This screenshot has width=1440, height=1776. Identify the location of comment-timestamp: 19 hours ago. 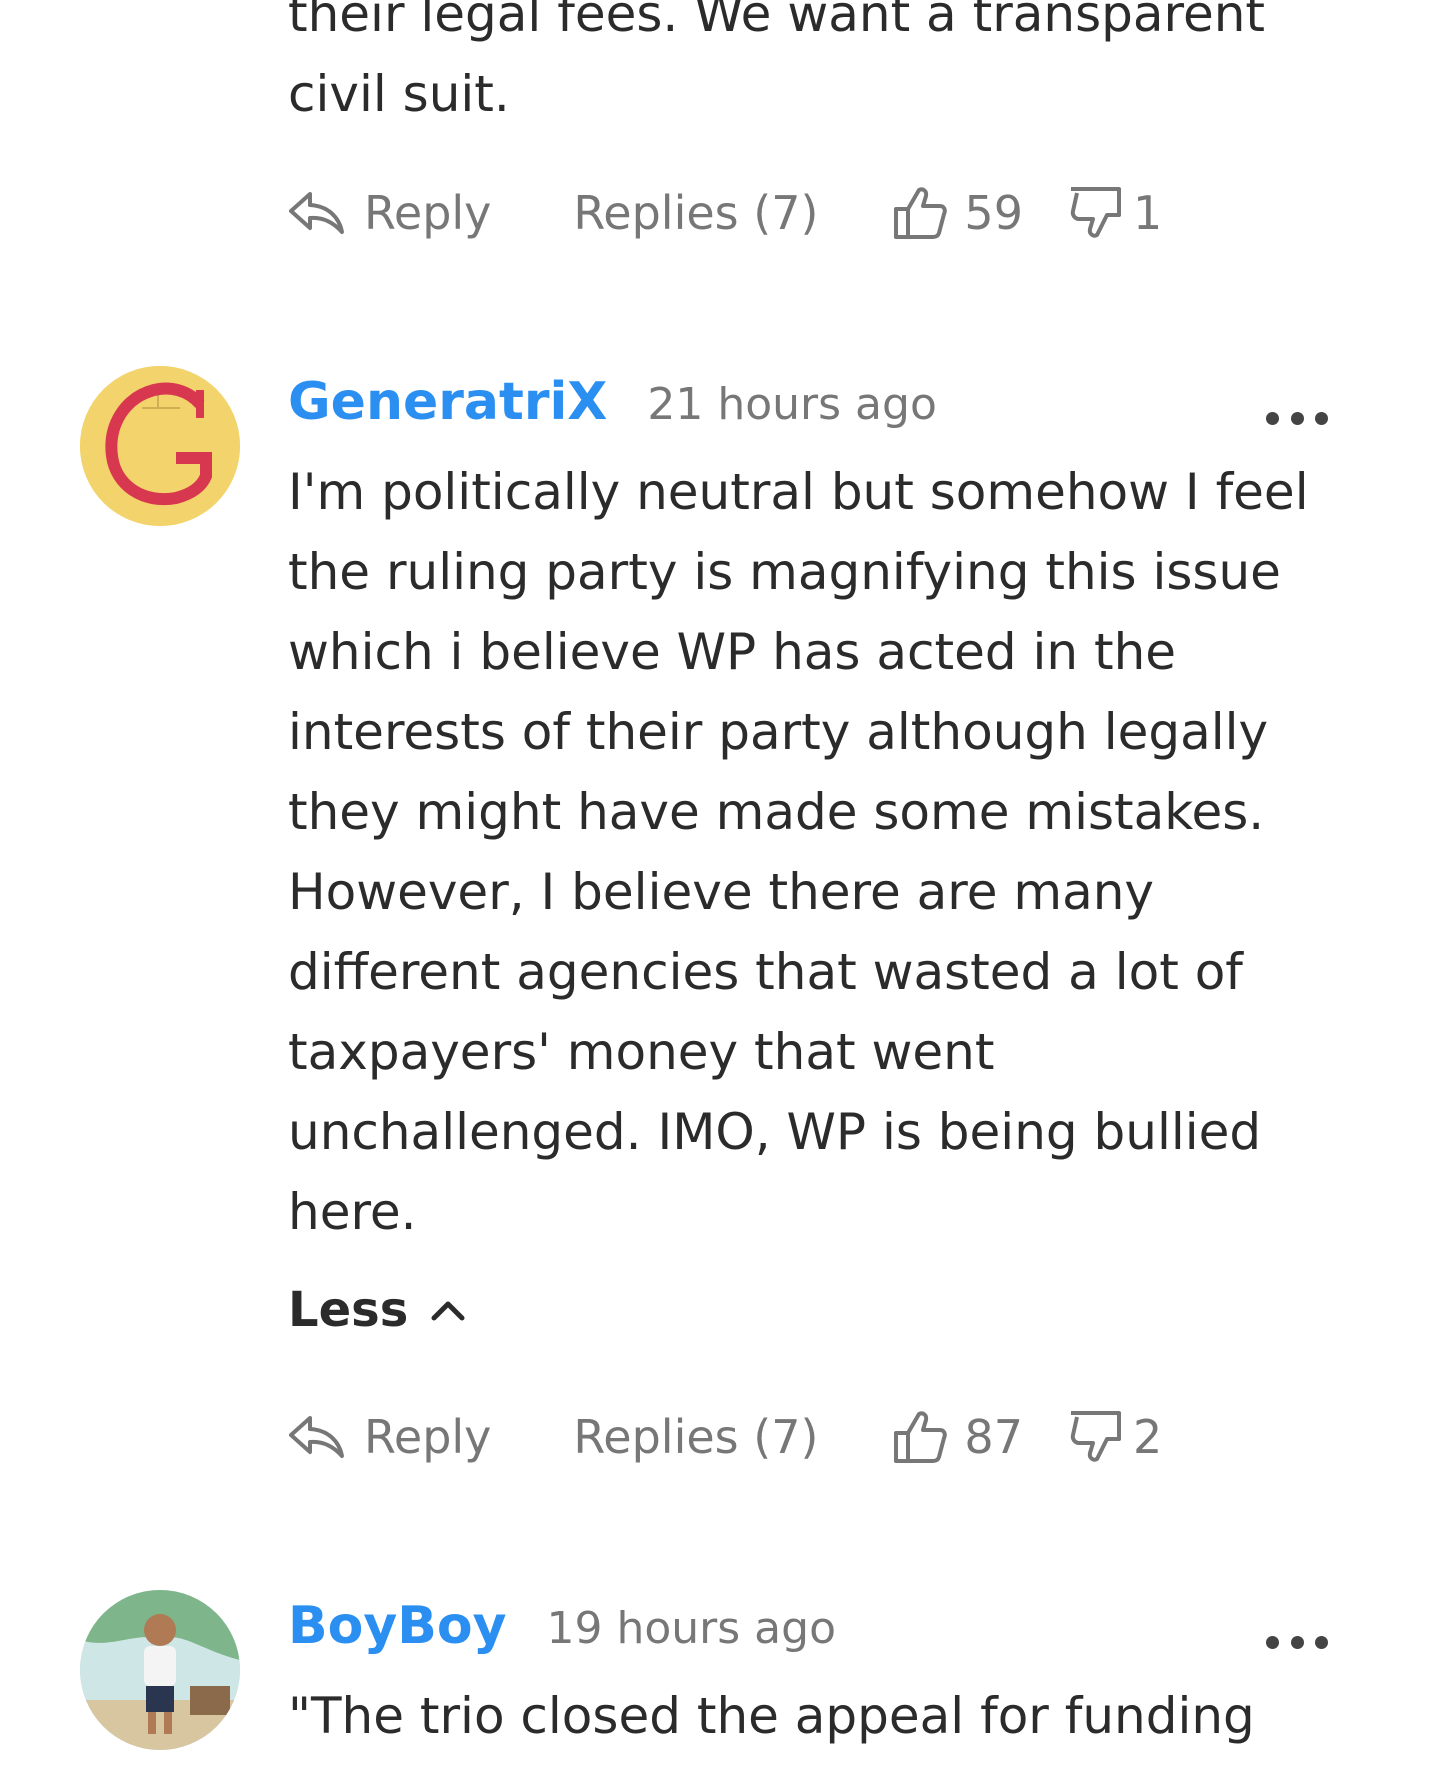
(691, 1628).